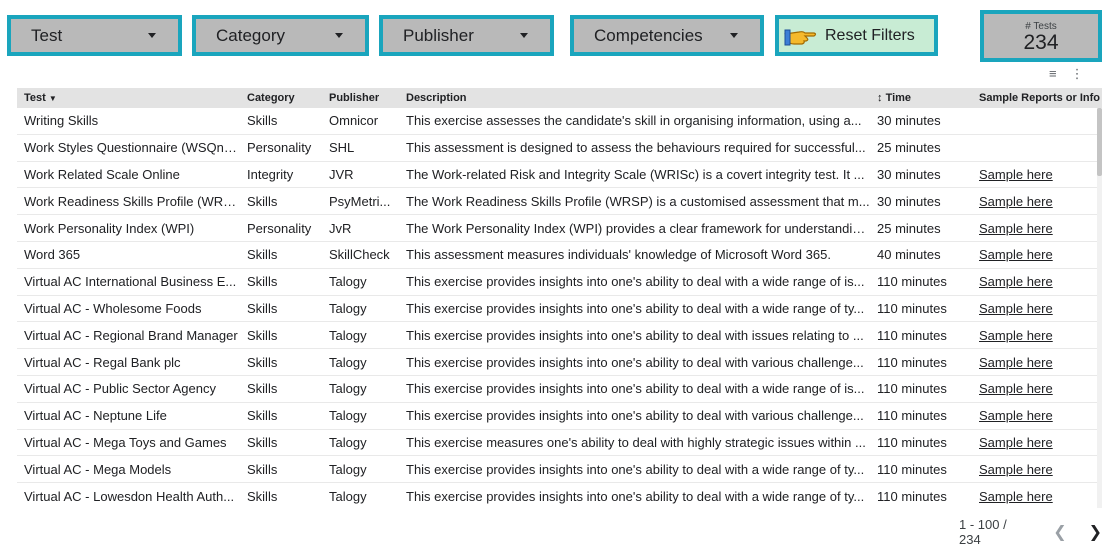  Describe the element at coordinates (634, 98) in the screenshot. I see `column-header-description: Description` at that location.